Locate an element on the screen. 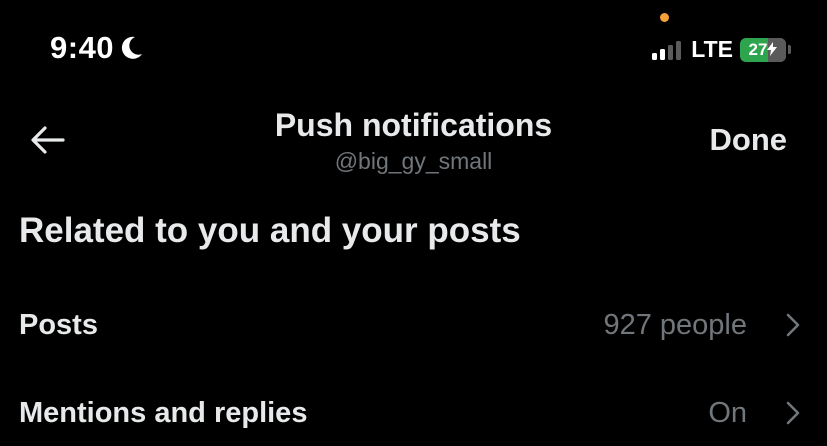 This screenshot has height=446, width=827. status-bar-time: 9:40 is located at coordinates (97, 48).